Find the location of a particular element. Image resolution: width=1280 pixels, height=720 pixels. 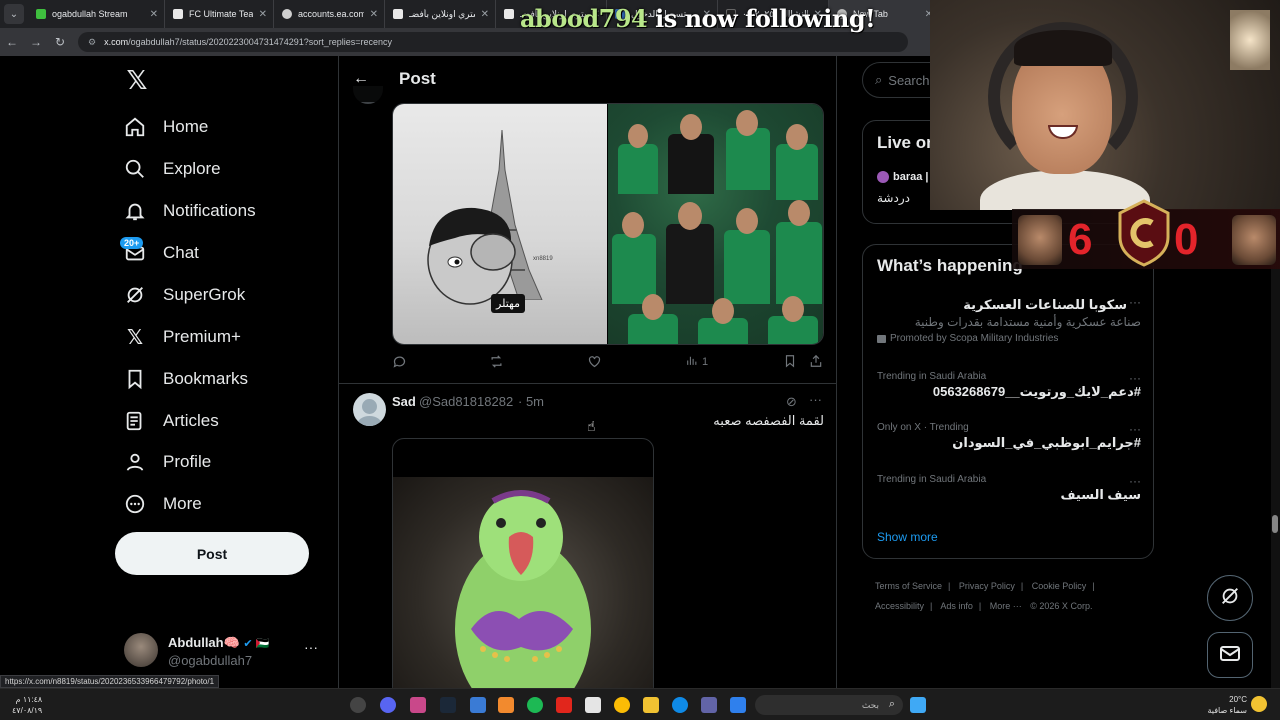

reply-timestamp: · 5m is located at coordinates (531, 401).